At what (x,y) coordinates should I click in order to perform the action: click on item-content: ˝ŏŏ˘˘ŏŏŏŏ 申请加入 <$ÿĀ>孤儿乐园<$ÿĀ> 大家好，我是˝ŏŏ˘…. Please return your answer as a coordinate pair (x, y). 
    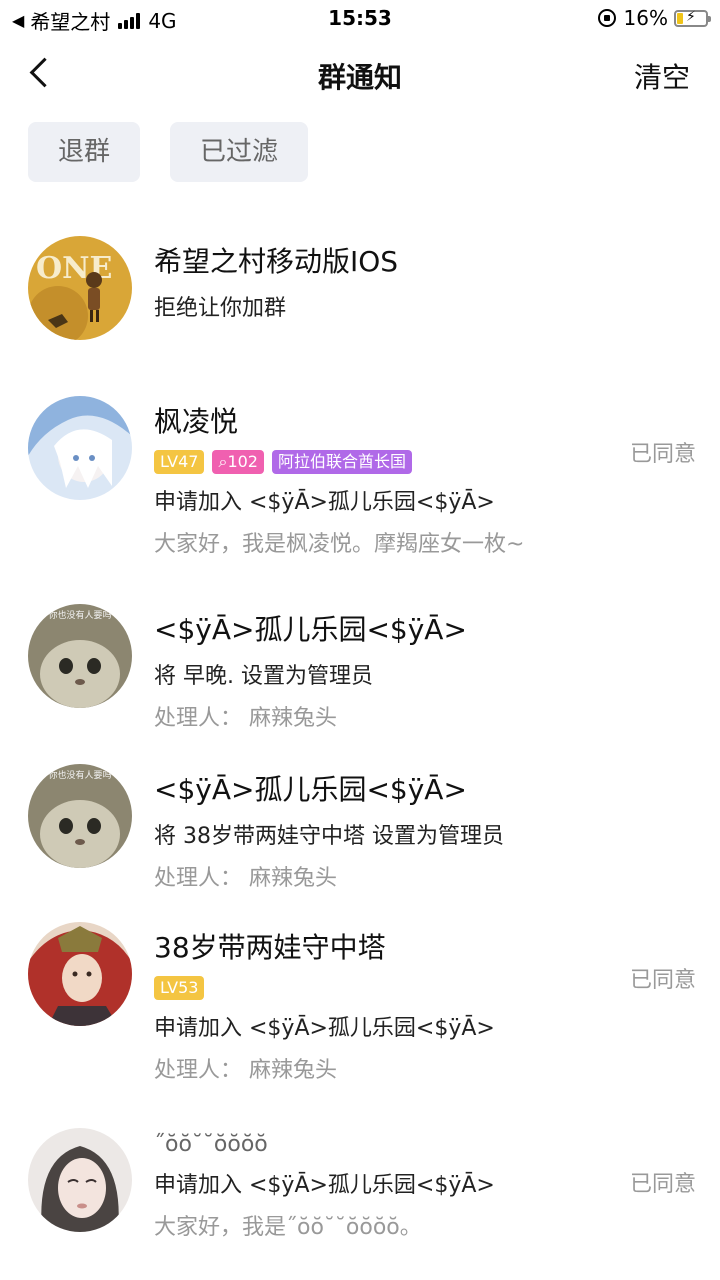
    Looking at the image, I should click on (427, 1186).